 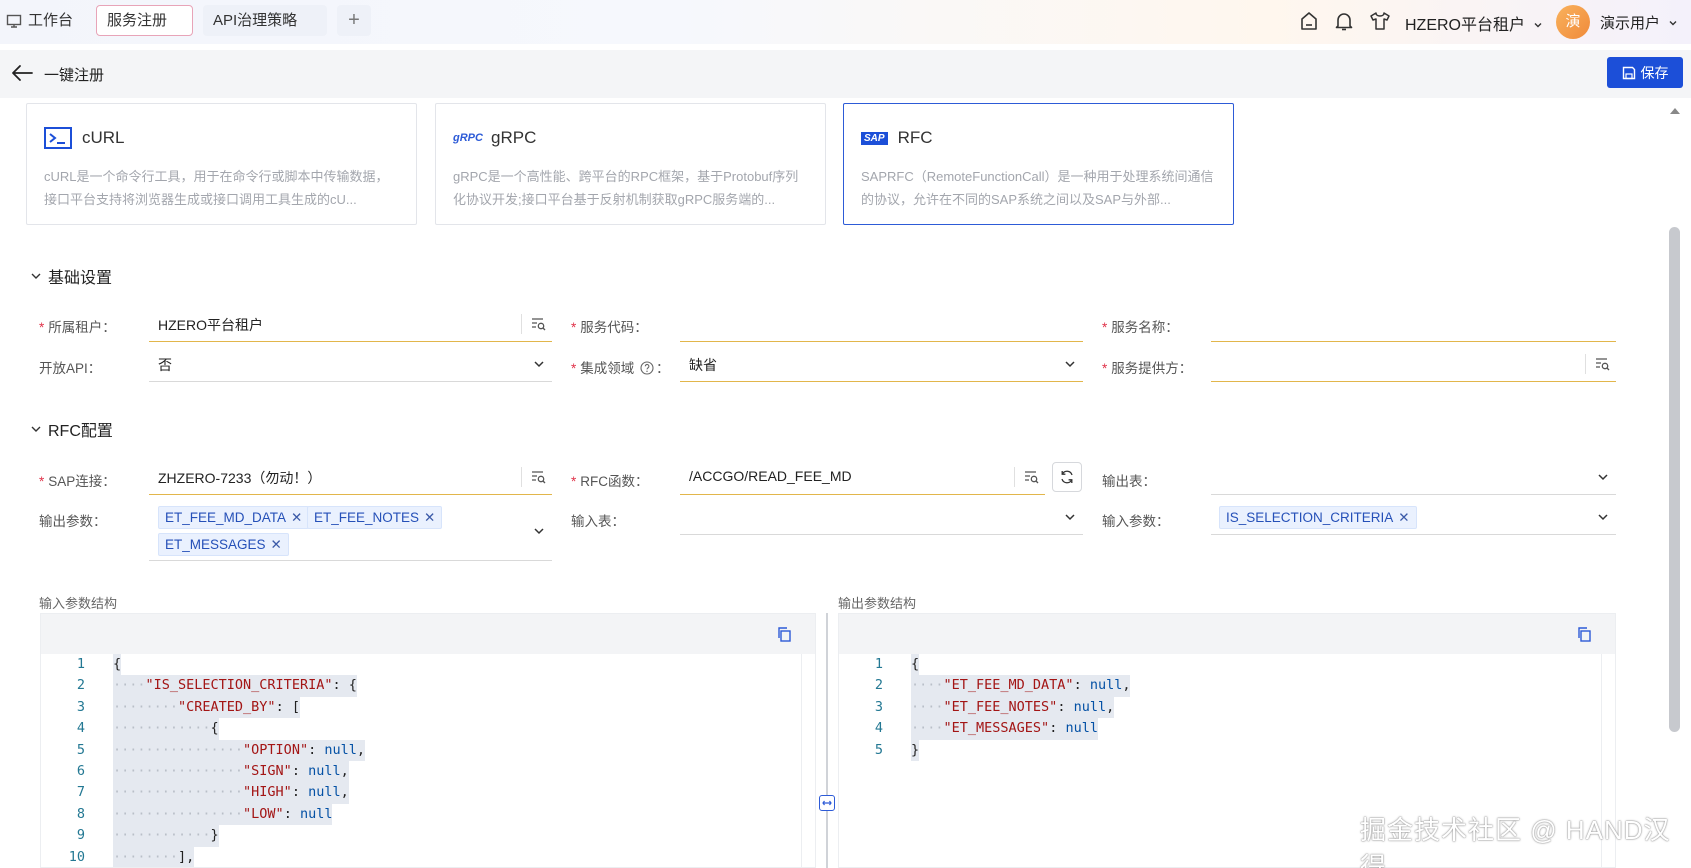 I want to click on user-menu: 演示用户, so click(x=1639, y=22).